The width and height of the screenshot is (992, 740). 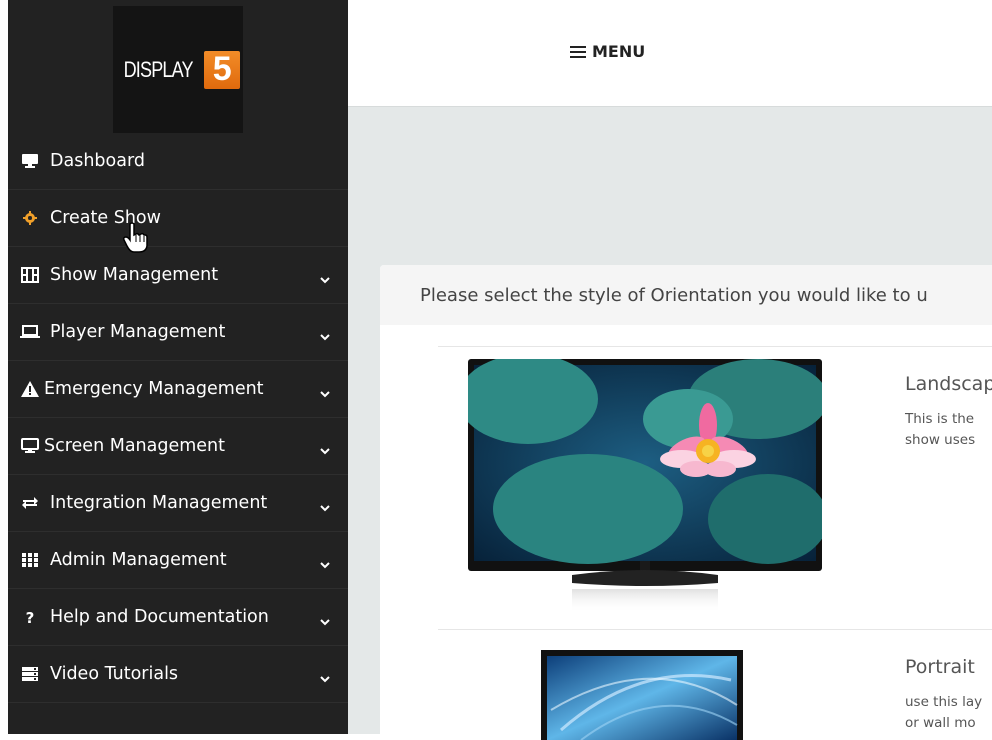 I want to click on sidebar-item-integration-management: Integration Management, so click(x=178, y=503).